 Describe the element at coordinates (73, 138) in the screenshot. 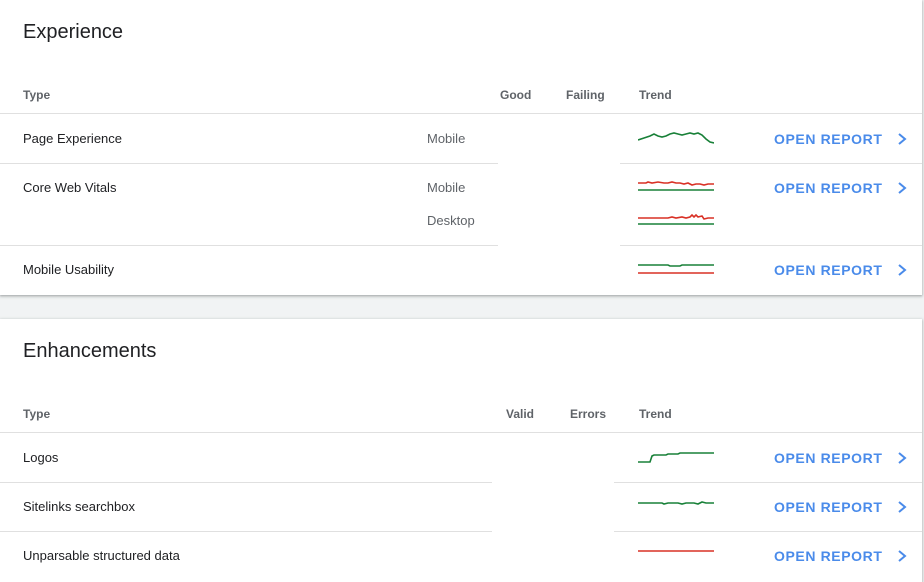

I see `row-page-experience-label: Page Experience` at that location.